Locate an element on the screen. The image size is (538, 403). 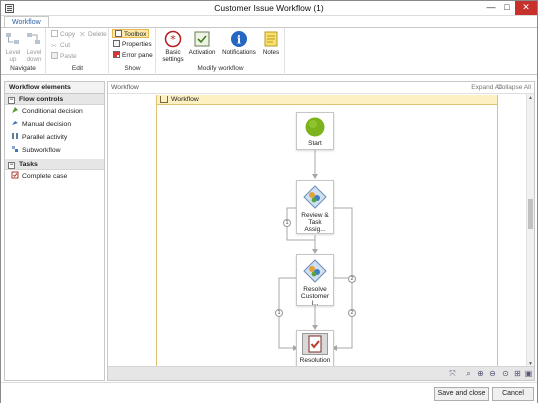
dialog-footer: Save and close Cancel is located at coordinates (269, 392).